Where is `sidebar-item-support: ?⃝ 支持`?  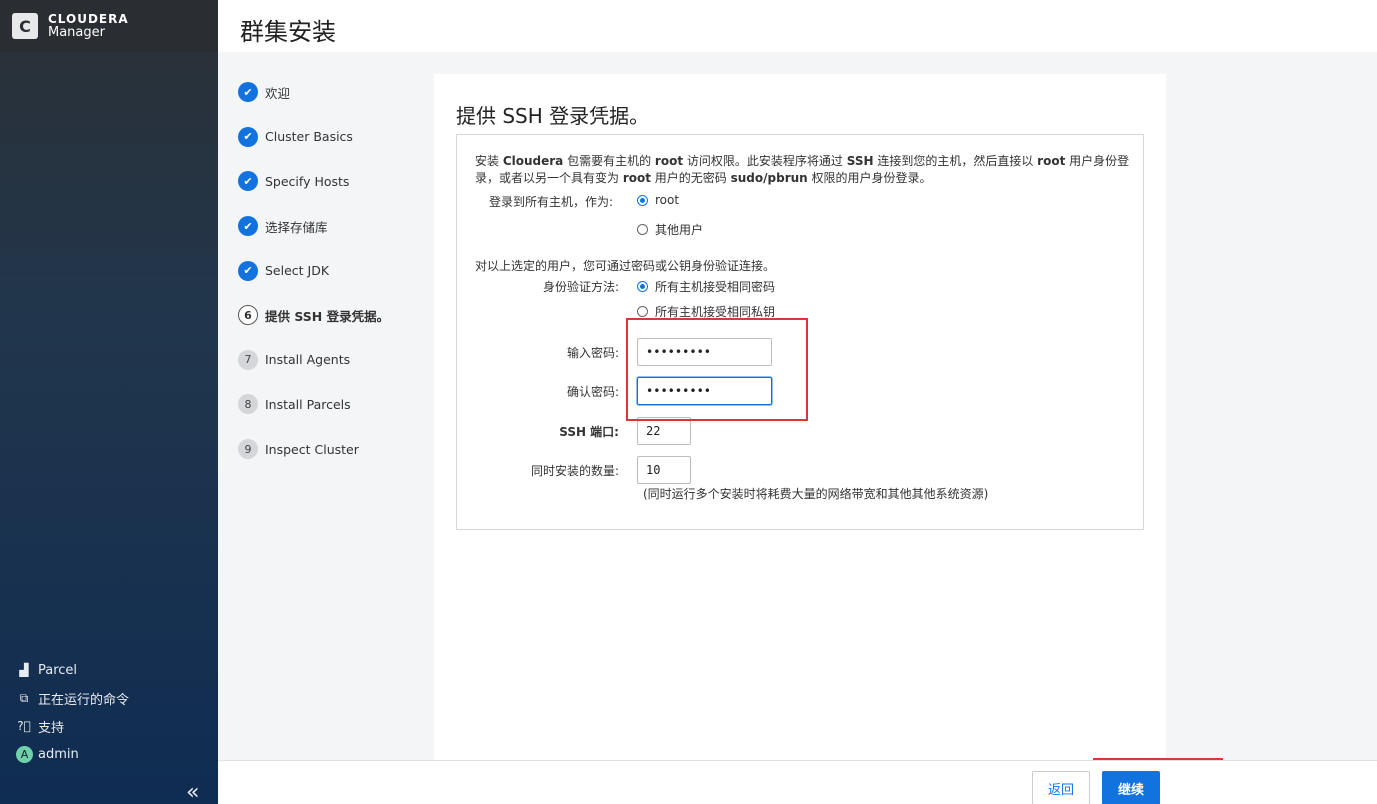
sidebar-item-support: ?⃝ 支持 is located at coordinates (111, 726).